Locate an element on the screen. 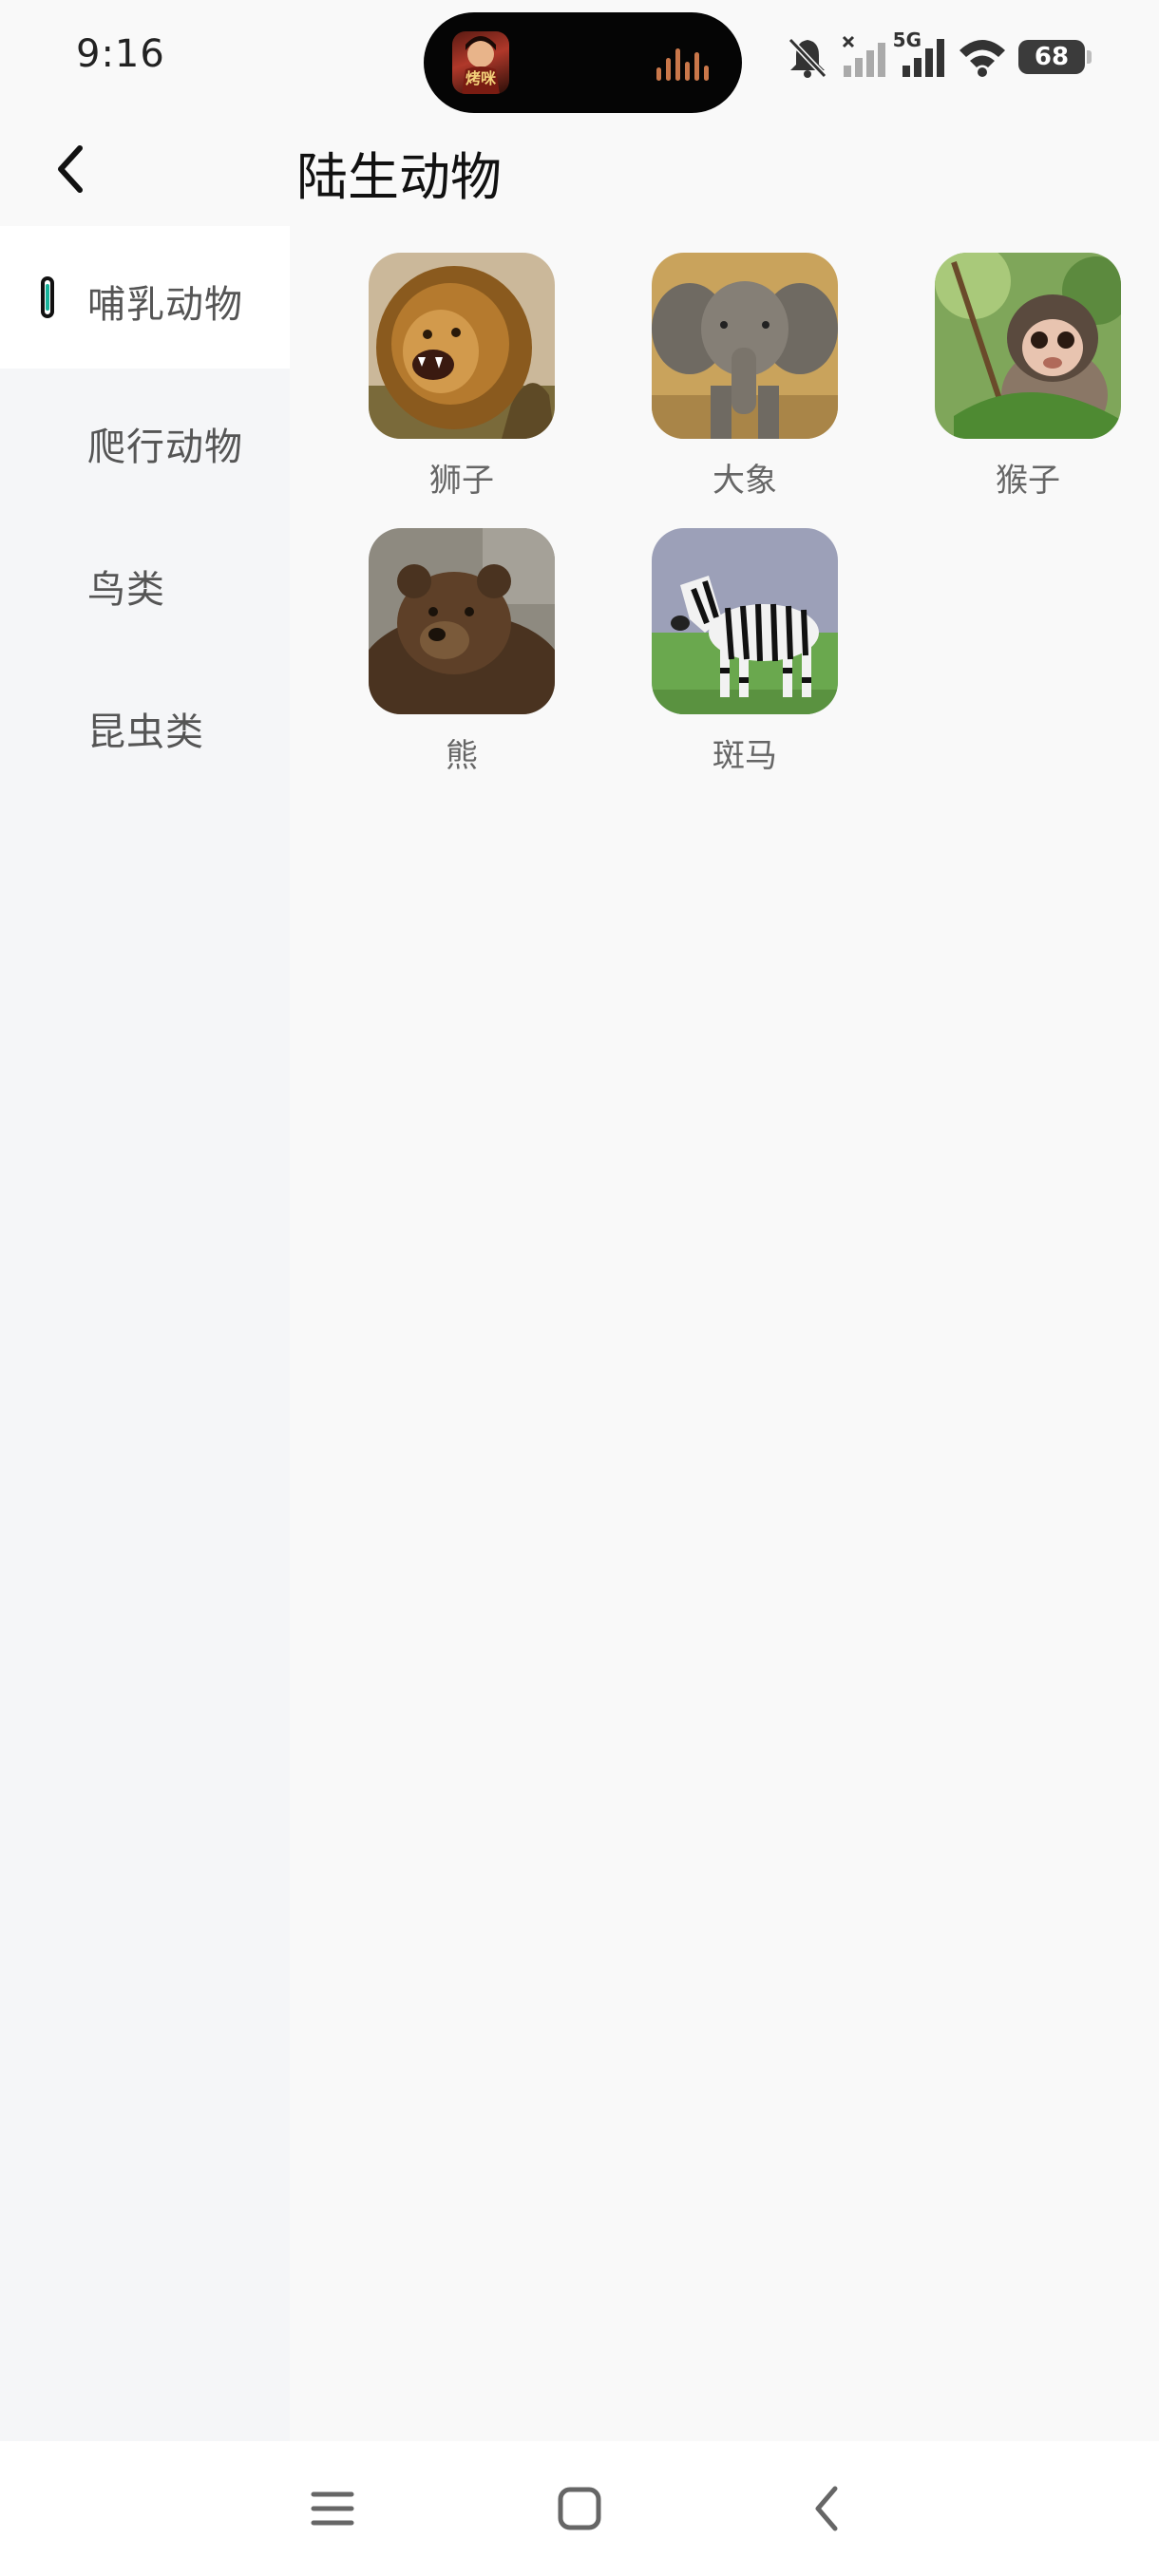 The width and height of the screenshot is (1159, 2576). sidebar-item-birds: 鸟类 is located at coordinates (145, 582).